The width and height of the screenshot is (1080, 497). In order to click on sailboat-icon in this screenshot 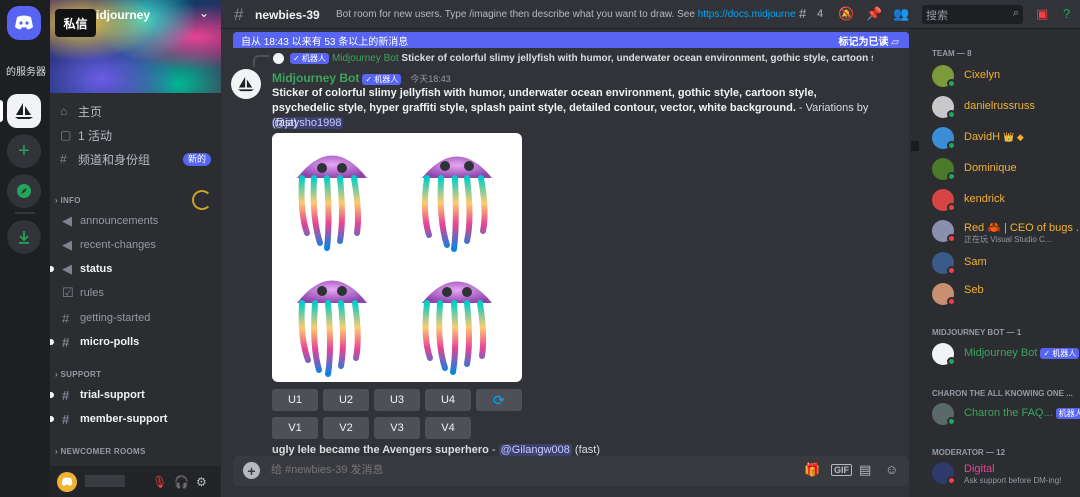, I will do `click(246, 84)`.